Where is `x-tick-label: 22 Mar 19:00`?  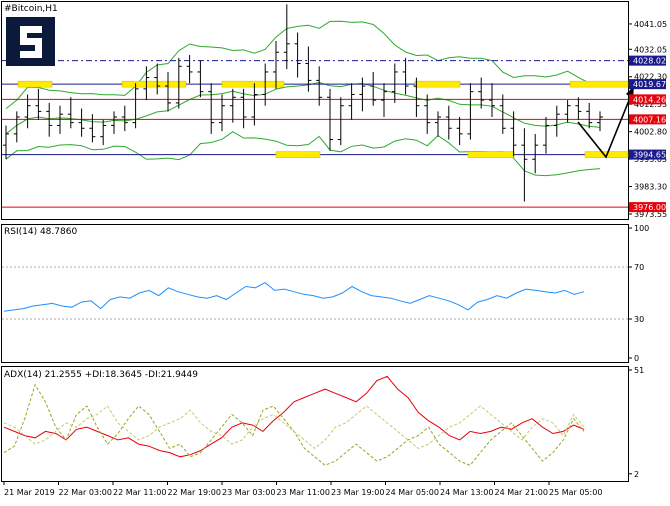 x-tick-label: 22 Mar 19:00 is located at coordinates (194, 492).